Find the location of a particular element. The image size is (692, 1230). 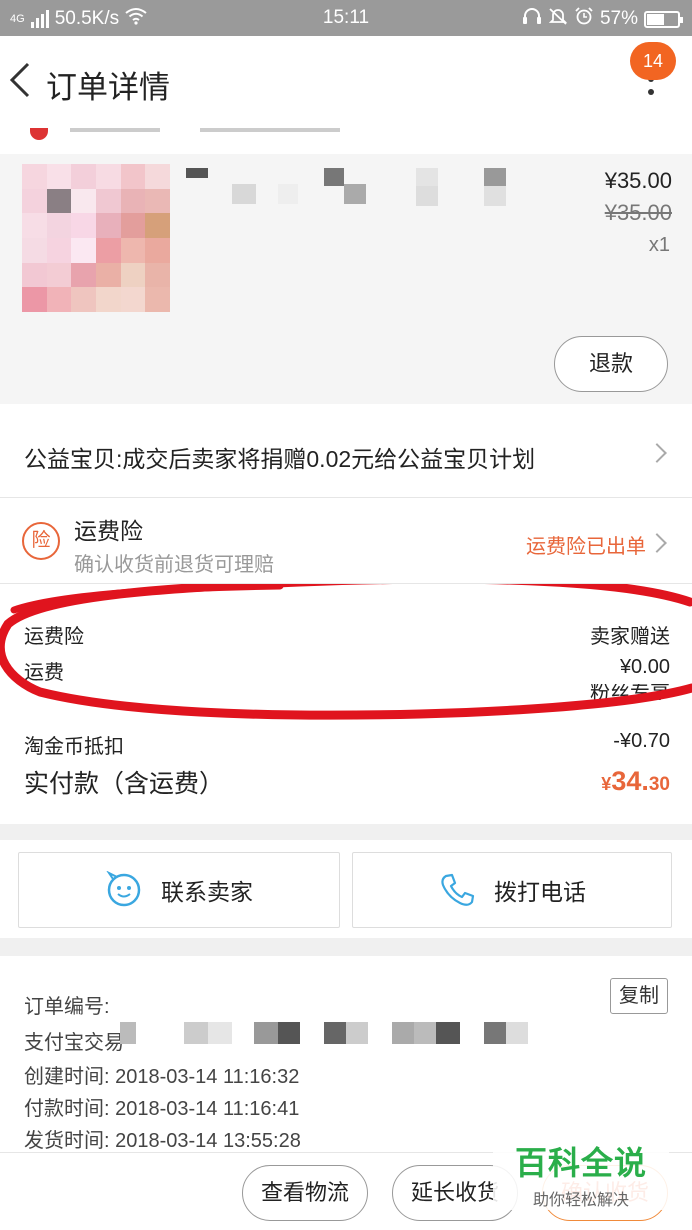

alipay-trade-label: 支付宝交易 is located at coordinates (74, 1043).